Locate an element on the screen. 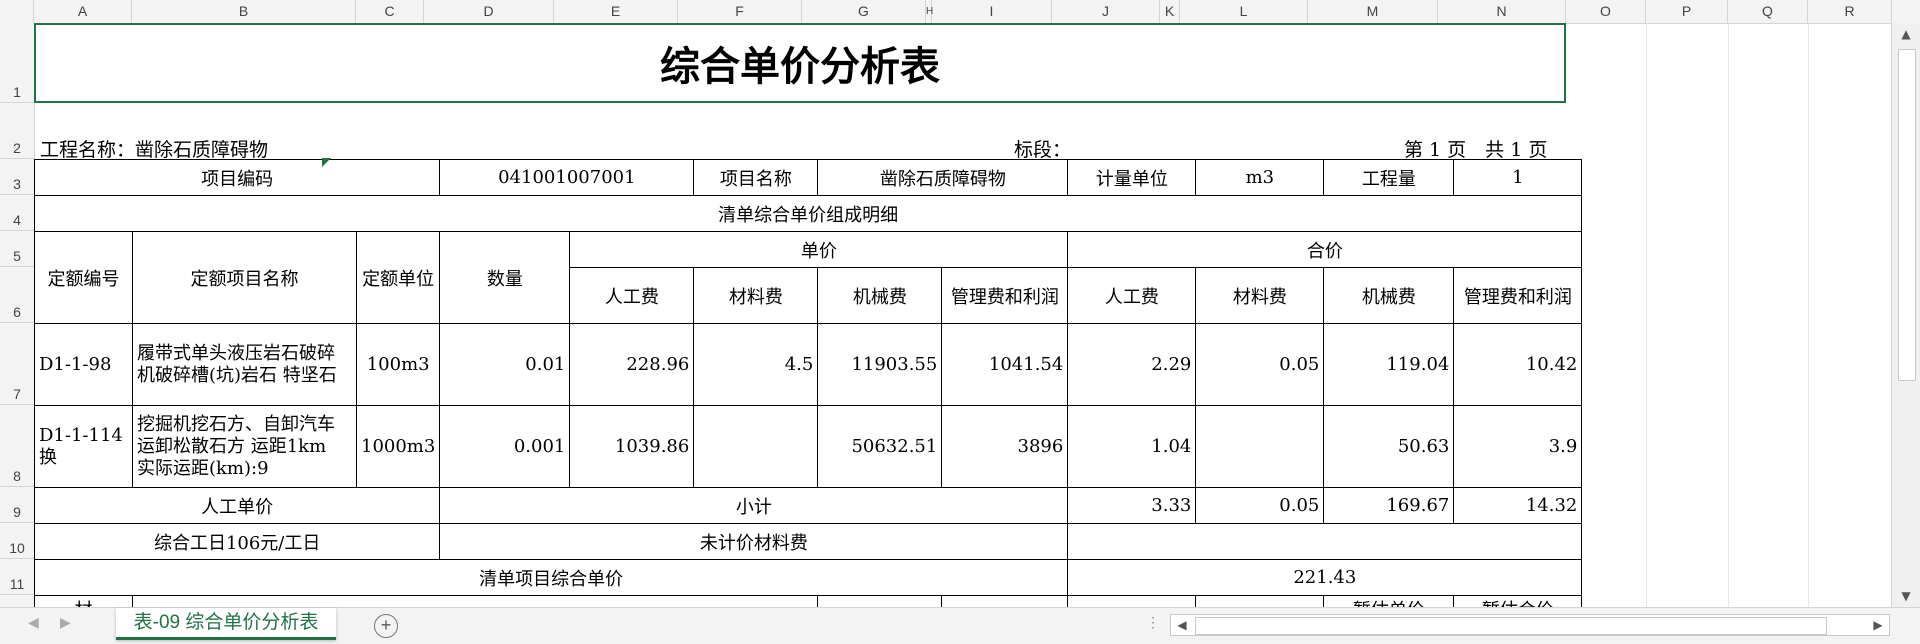  column-header-d: D is located at coordinates (489, 11).